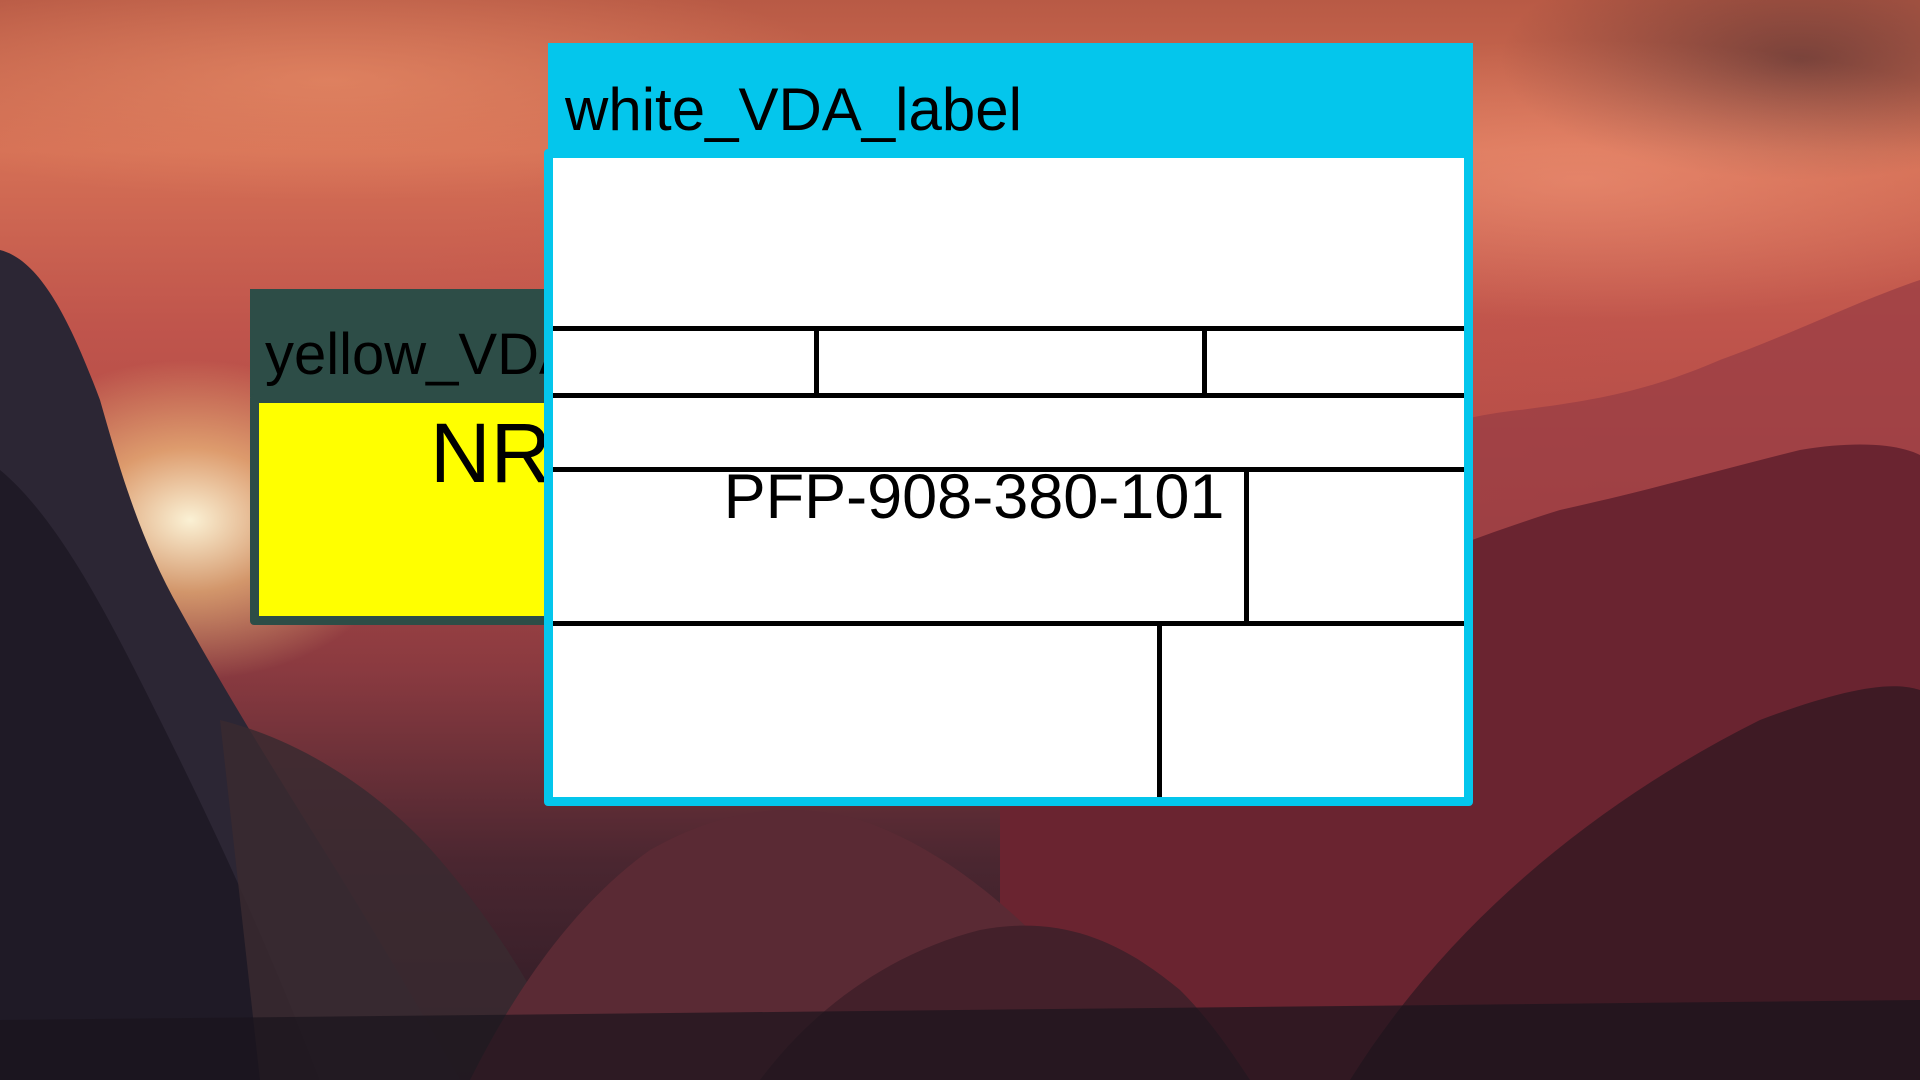 The height and width of the screenshot is (1080, 1920). What do you see at coordinates (793, 109) in the screenshot?
I see `window-title: white_VDA_label` at bounding box center [793, 109].